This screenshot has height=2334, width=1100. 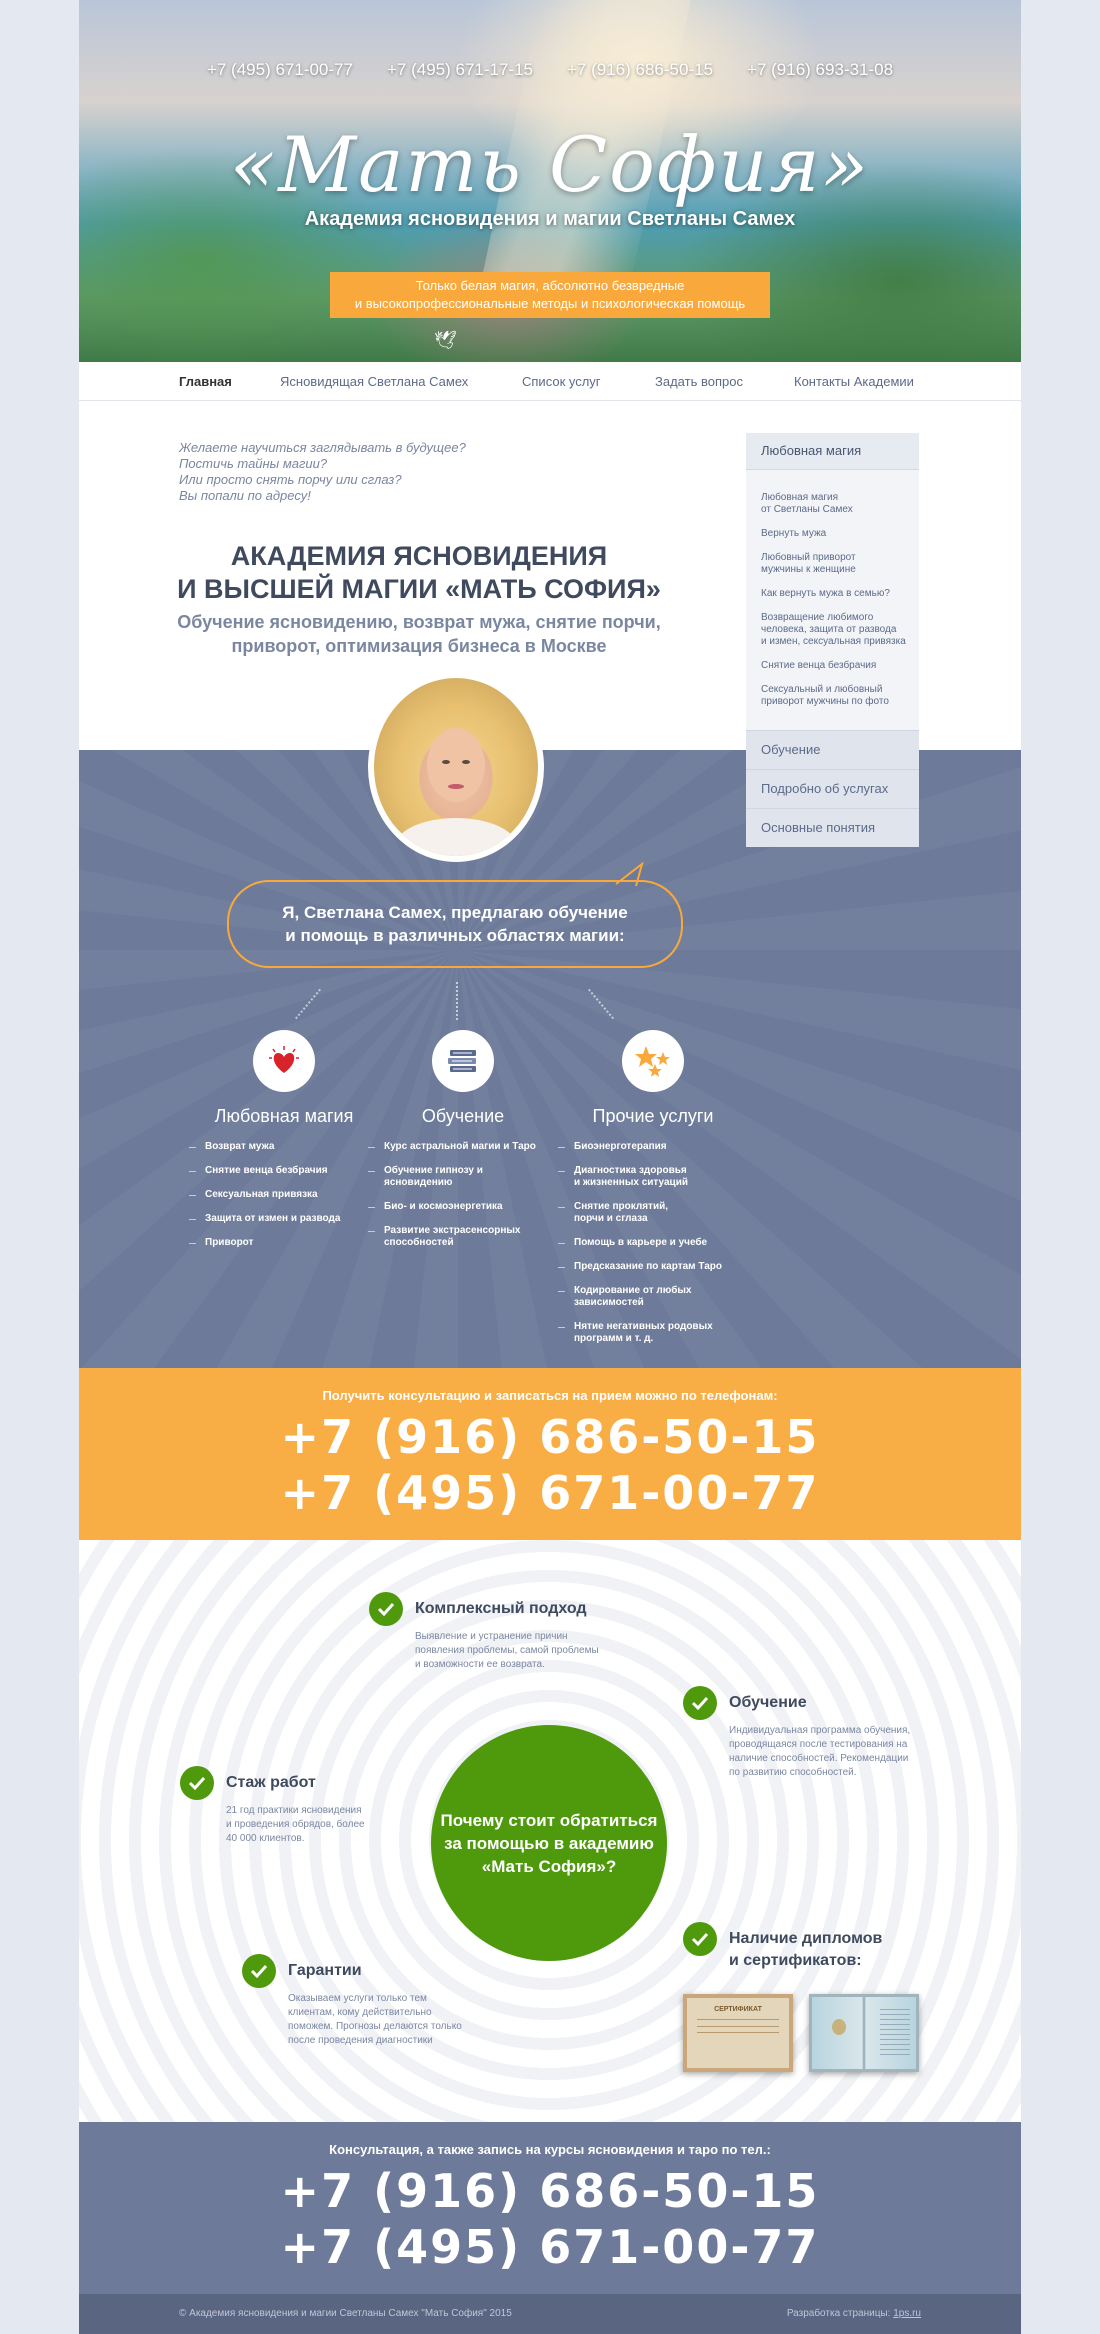 I want to click on list-item: Обучение гипнозу и ясновидению, so click(x=463, y=1177).